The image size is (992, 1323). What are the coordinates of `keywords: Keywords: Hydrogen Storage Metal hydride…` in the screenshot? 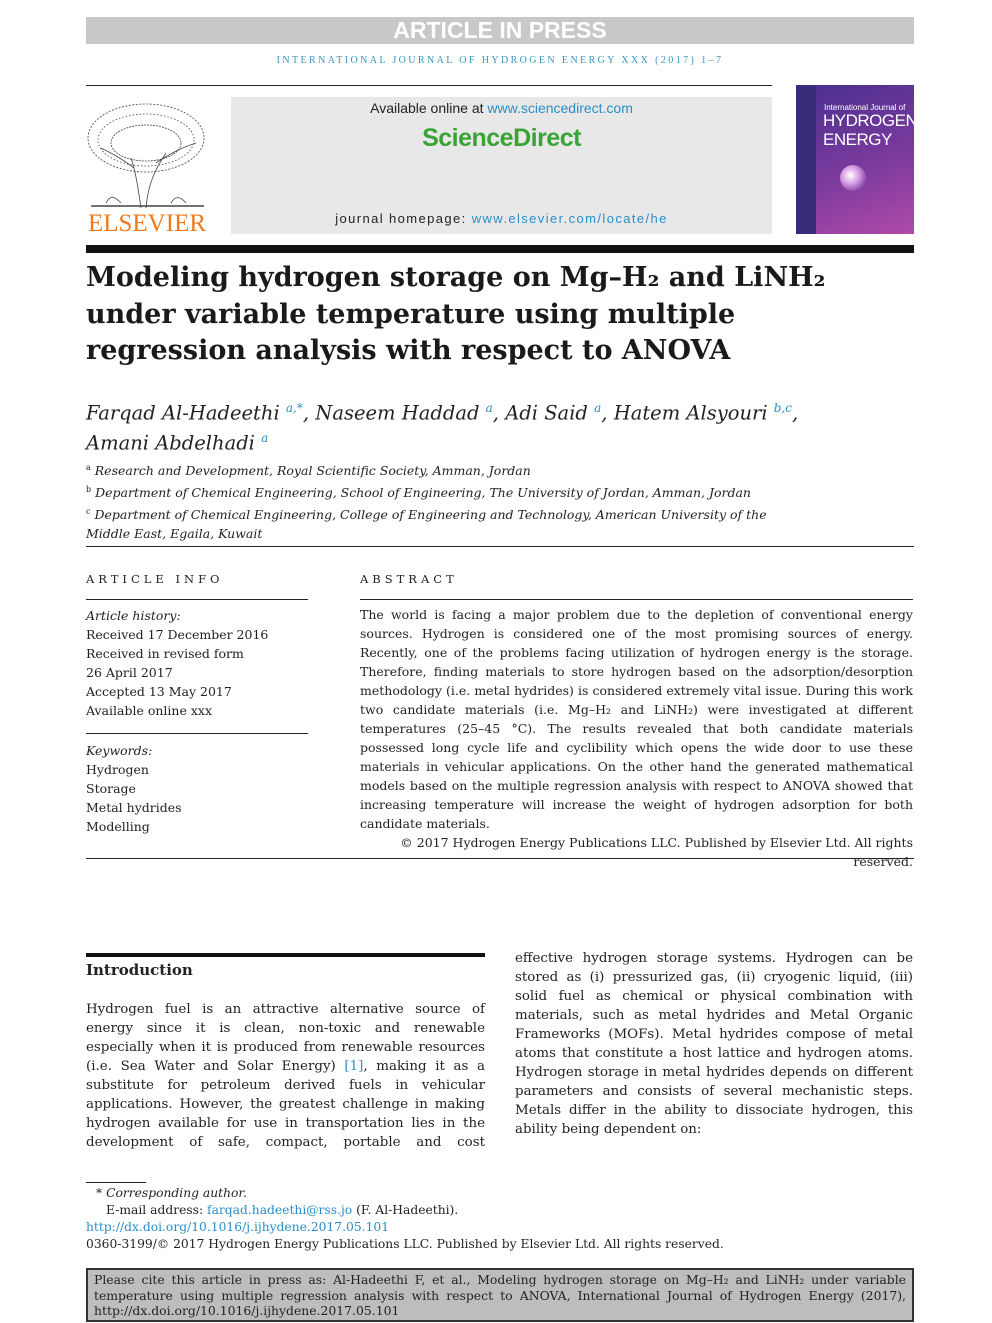 It's located at (197, 788).